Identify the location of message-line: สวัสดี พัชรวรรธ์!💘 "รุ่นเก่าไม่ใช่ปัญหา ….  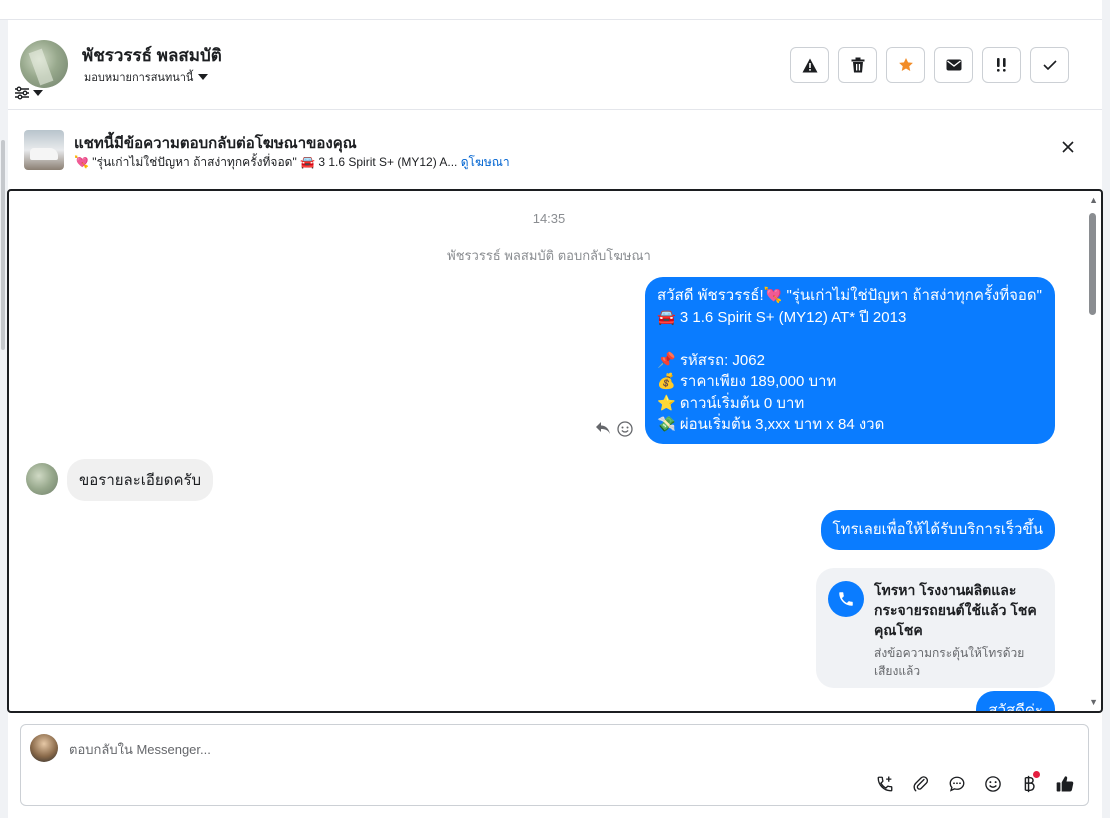
(849, 295).